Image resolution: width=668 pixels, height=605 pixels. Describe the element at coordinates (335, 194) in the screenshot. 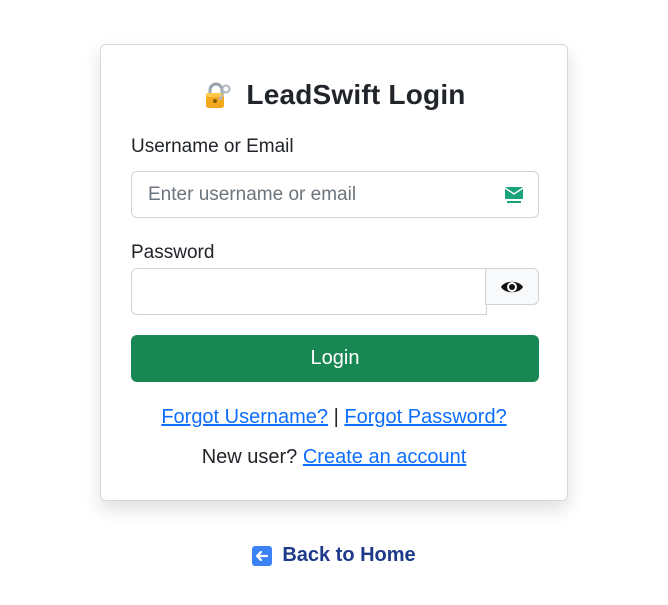

I see `username-input` at that location.